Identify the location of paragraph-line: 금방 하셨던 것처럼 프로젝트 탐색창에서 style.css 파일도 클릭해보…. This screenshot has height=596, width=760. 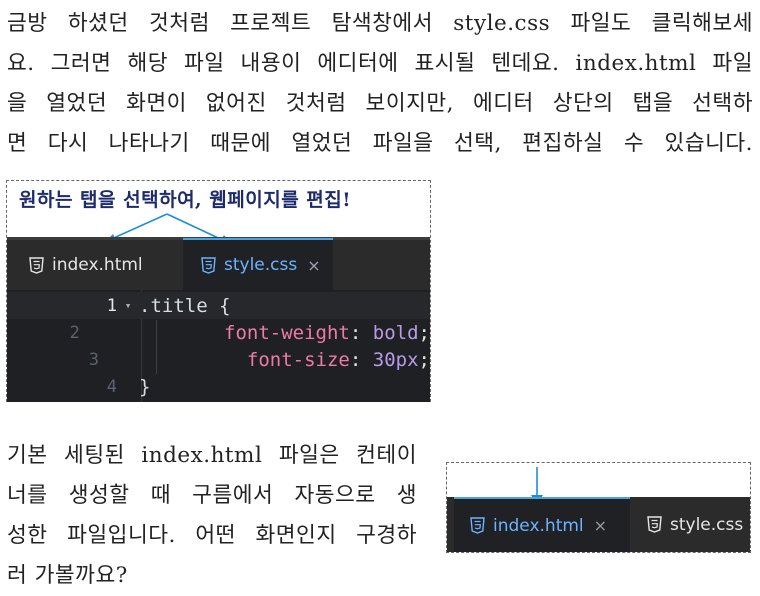
(380, 23).